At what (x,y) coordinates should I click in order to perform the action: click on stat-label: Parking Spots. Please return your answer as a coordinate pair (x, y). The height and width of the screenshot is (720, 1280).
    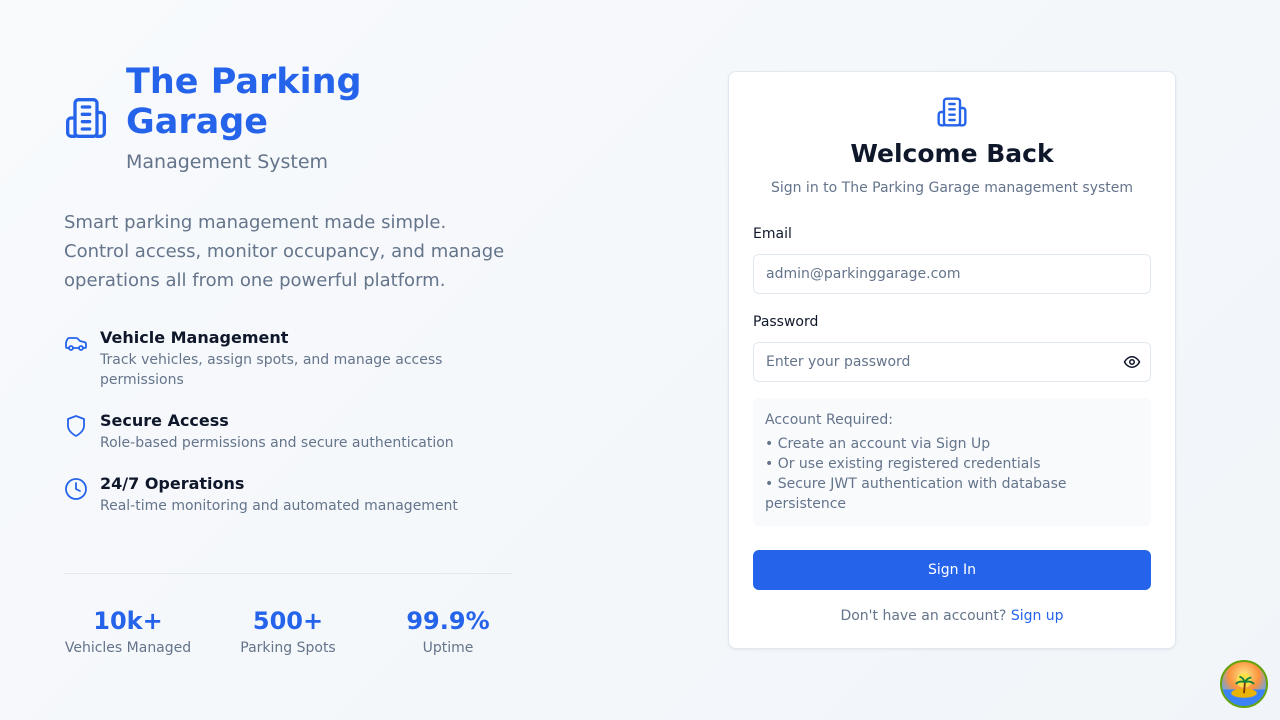
    Looking at the image, I should click on (288, 648).